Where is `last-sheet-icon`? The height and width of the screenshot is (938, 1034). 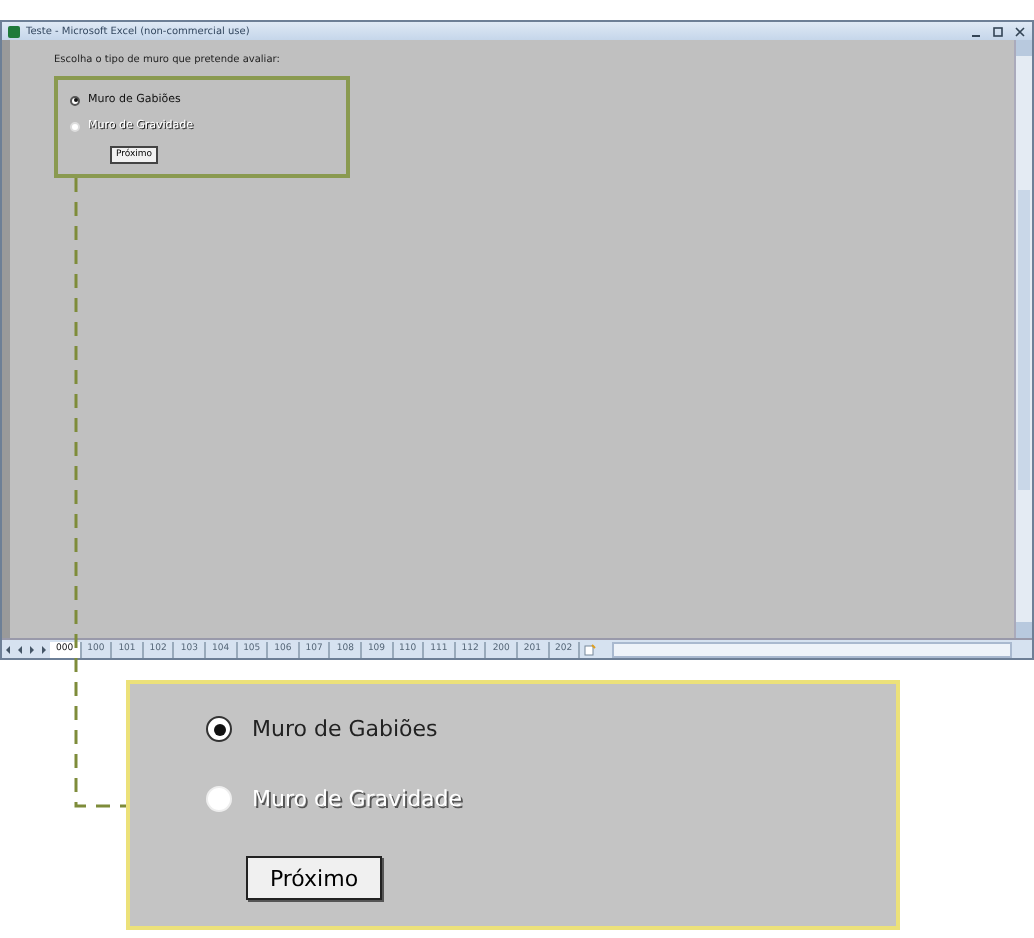
last-sheet-icon is located at coordinates (44, 649).